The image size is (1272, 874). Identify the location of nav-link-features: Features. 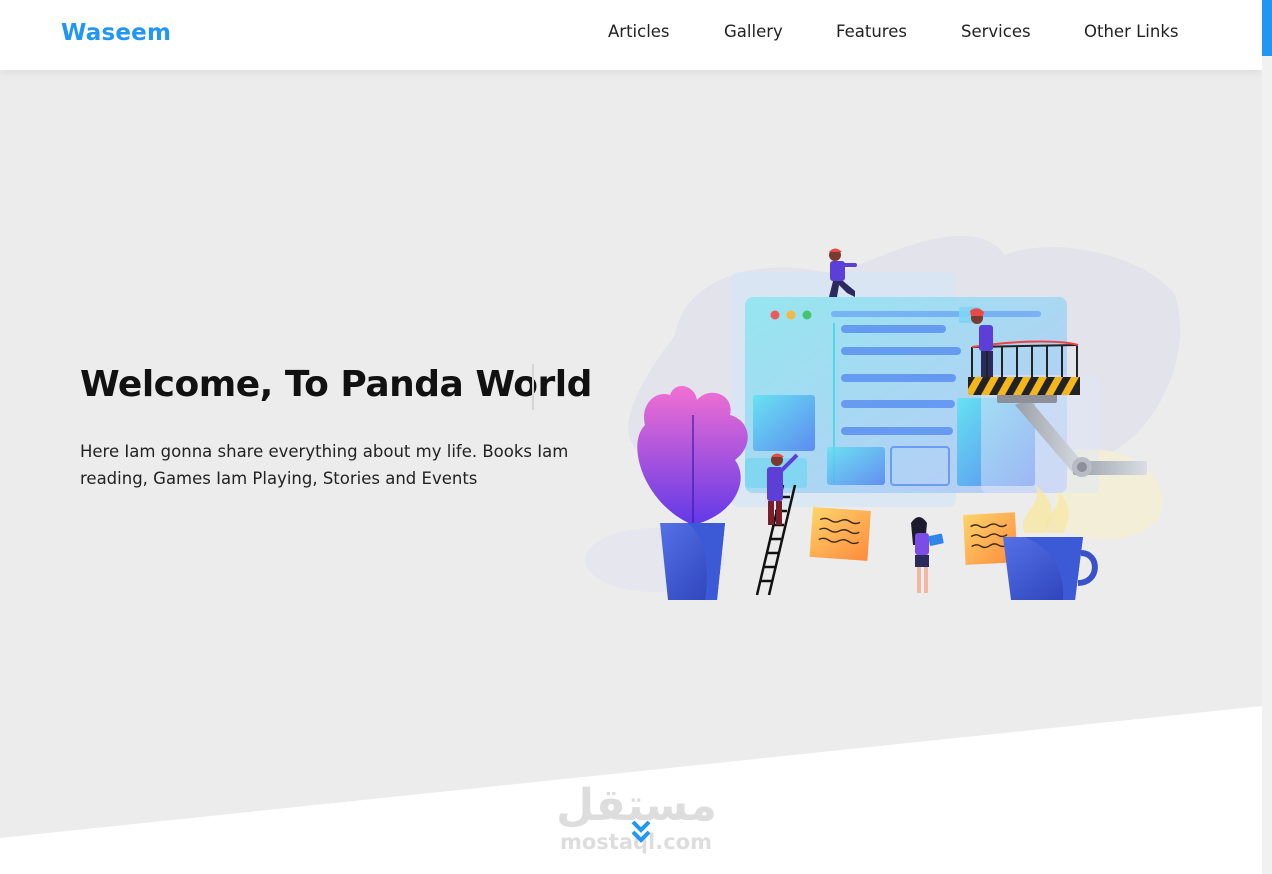
(871, 31).